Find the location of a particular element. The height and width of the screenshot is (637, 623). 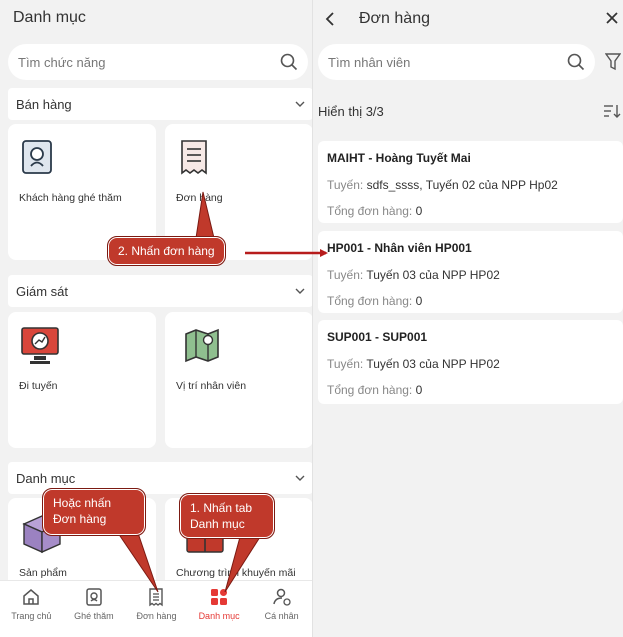

tile-label: Khách hàng ghé thăm is located at coordinates (70, 198).